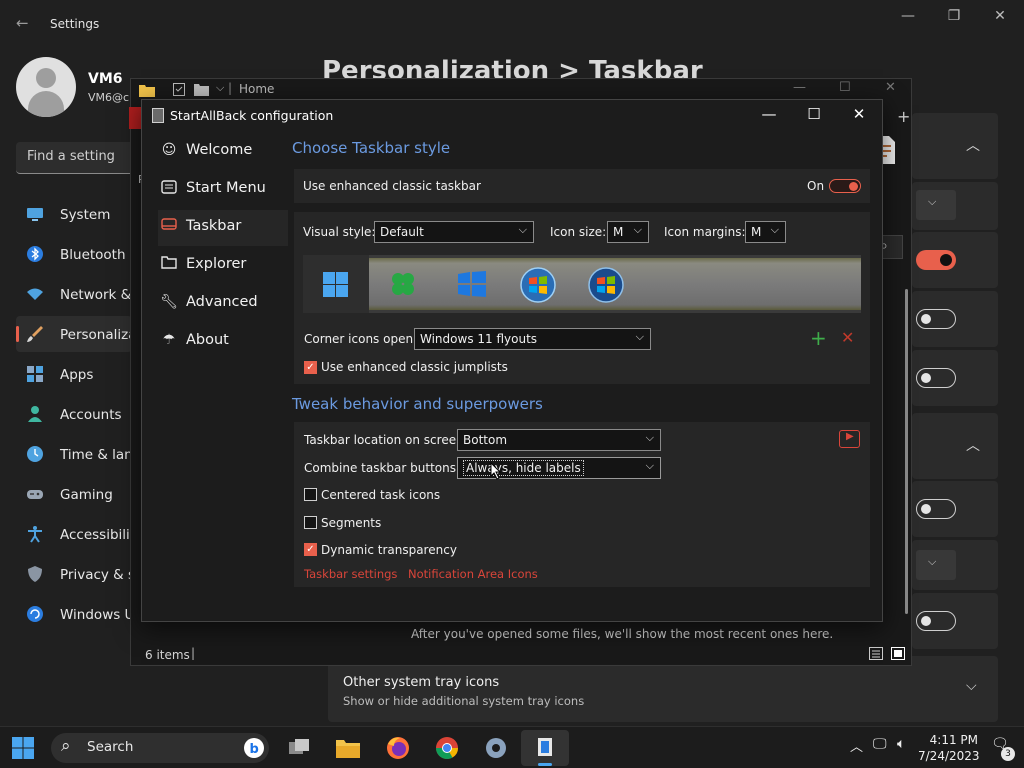 The image size is (1024, 768). I want to click on enhanced-taskbar-toggle, so click(845, 186).